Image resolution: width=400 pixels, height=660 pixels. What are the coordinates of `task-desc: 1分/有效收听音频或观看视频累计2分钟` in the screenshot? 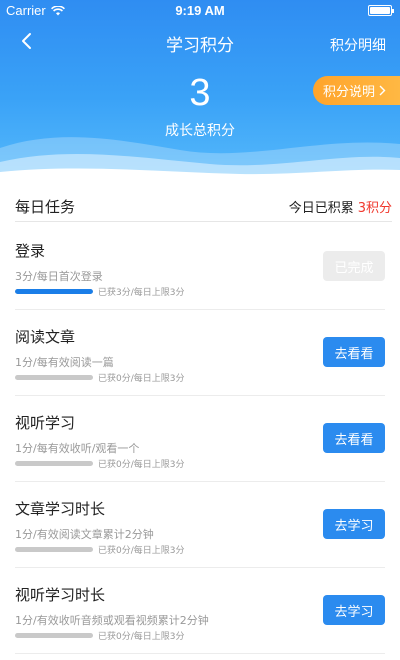 It's located at (112, 620).